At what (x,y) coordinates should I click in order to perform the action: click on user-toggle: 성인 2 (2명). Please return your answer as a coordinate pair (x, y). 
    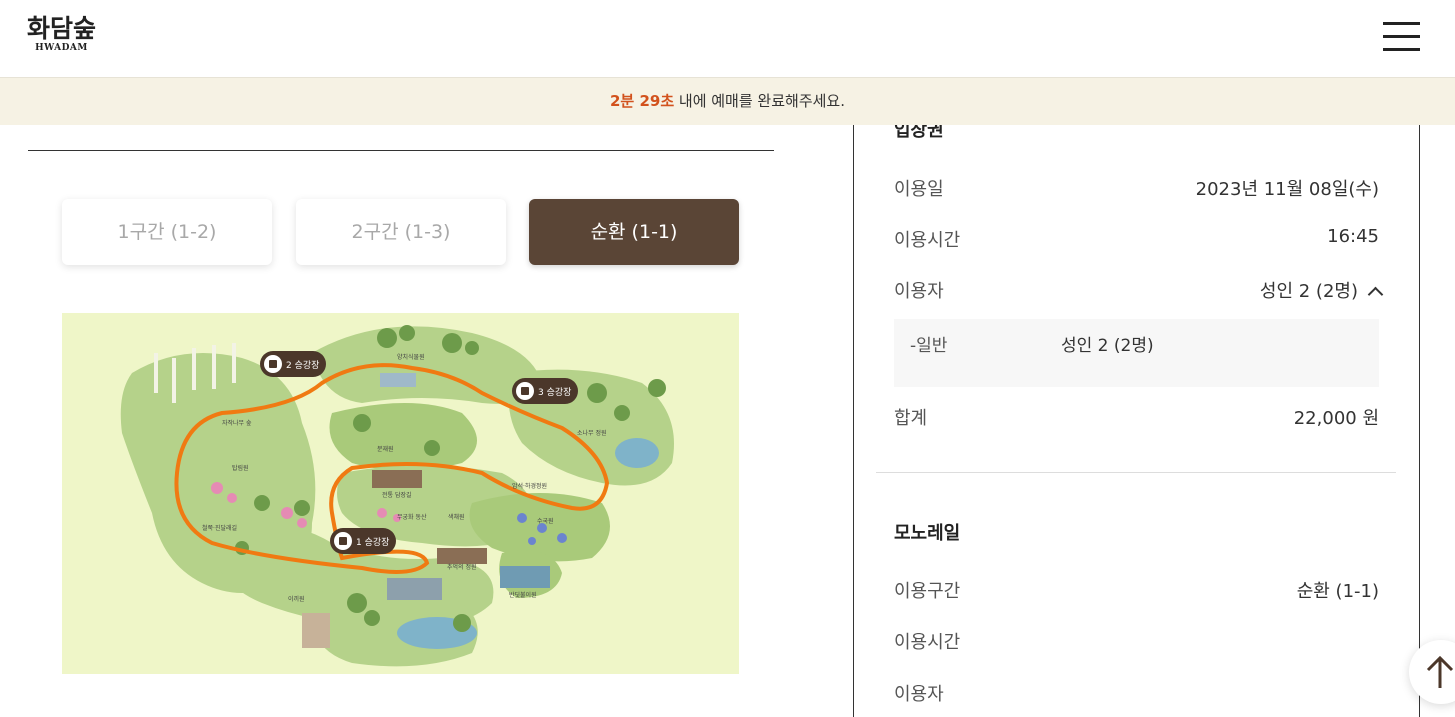
    Looking at the image, I should click on (1321, 290).